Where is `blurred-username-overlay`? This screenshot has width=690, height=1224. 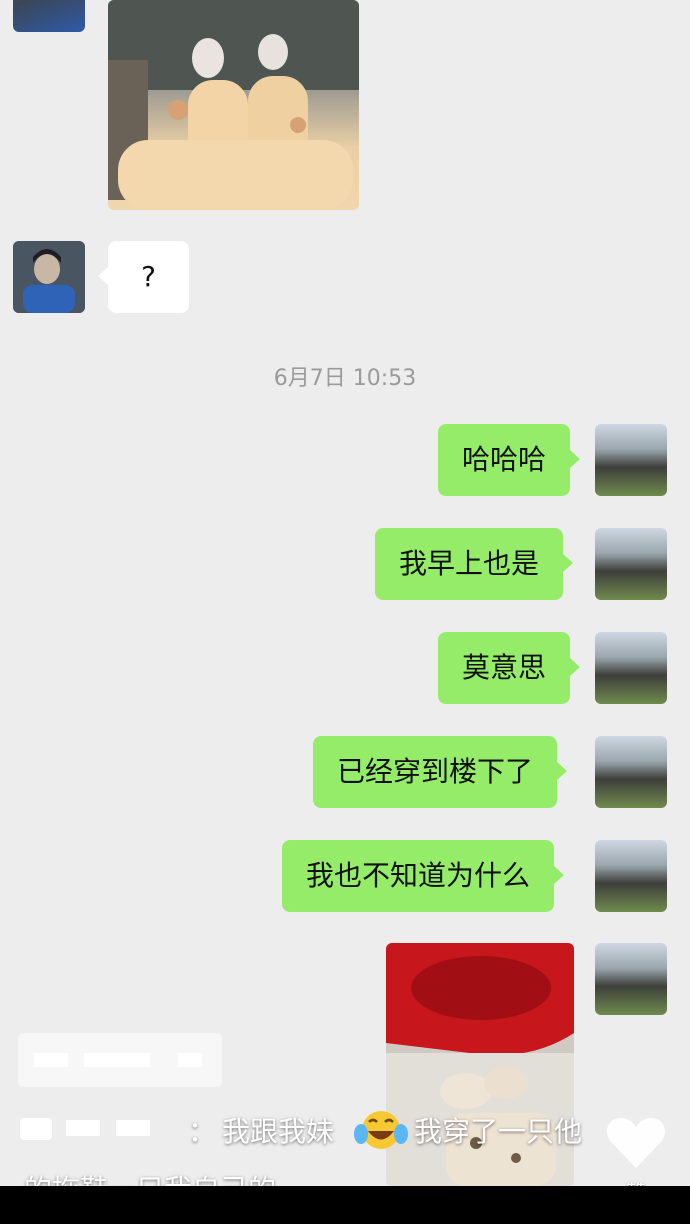 blurred-username-overlay is located at coordinates (120, 1060).